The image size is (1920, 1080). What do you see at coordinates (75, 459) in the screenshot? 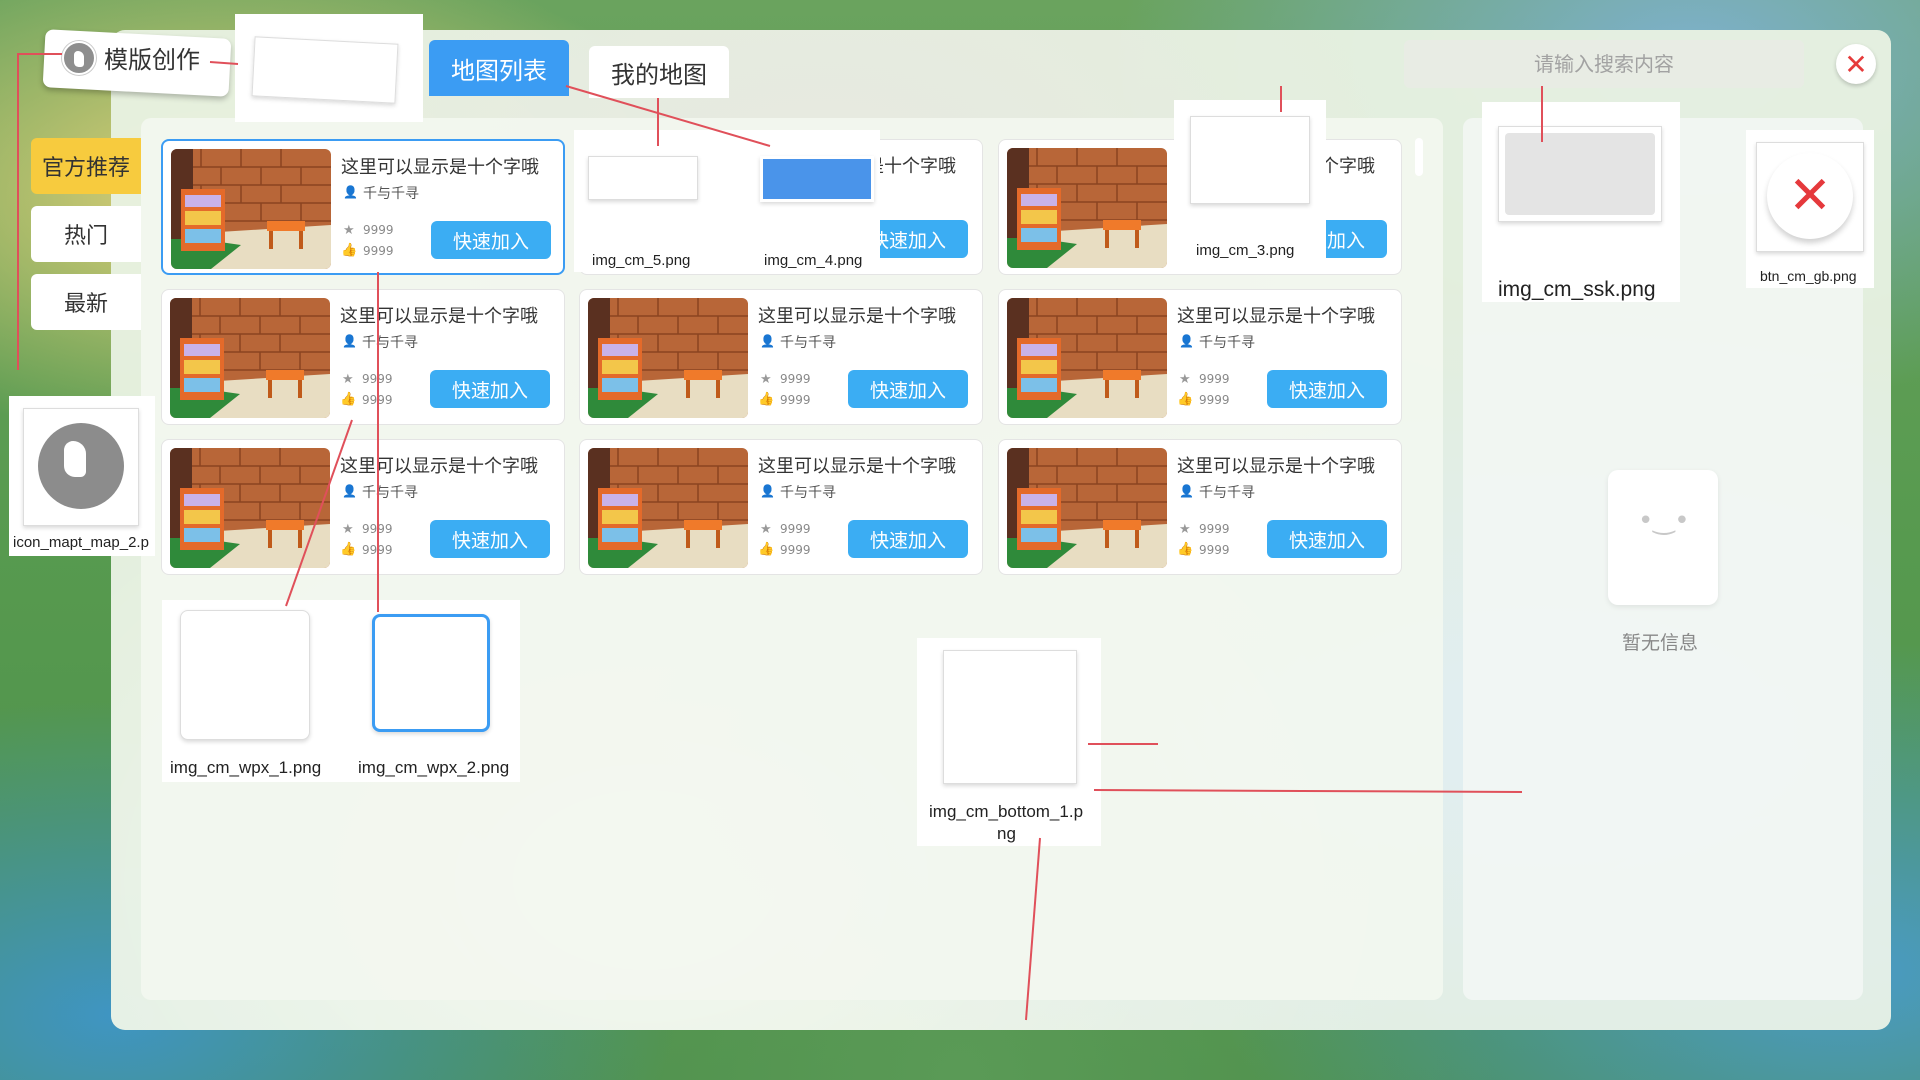
I see `globe-continent` at bounding box center [75, 459].